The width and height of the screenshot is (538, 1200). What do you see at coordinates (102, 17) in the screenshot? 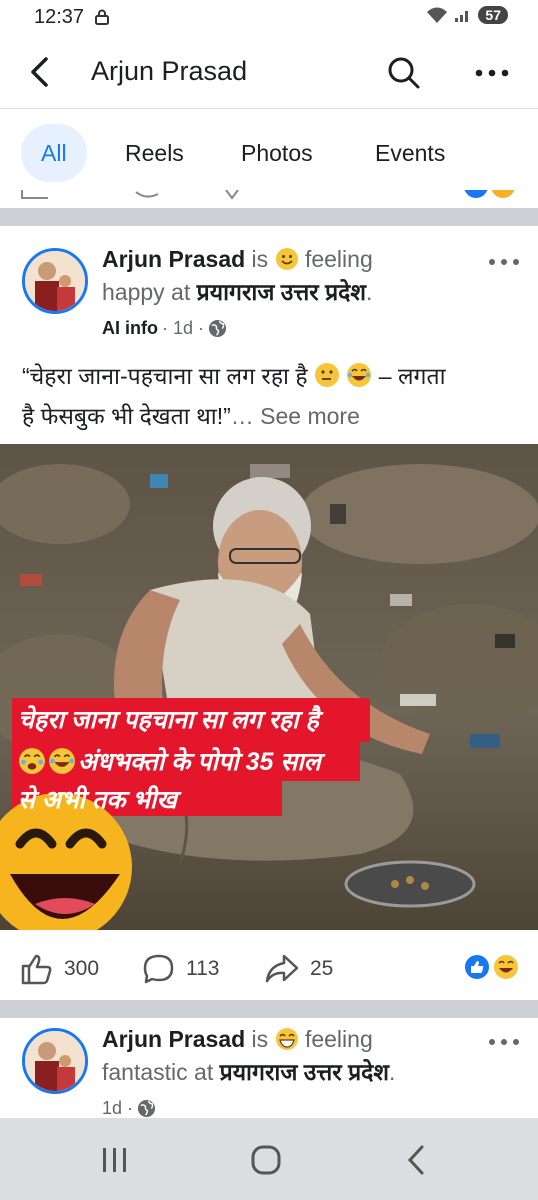
I see `lock-icon` at bounding box center [102, 17].